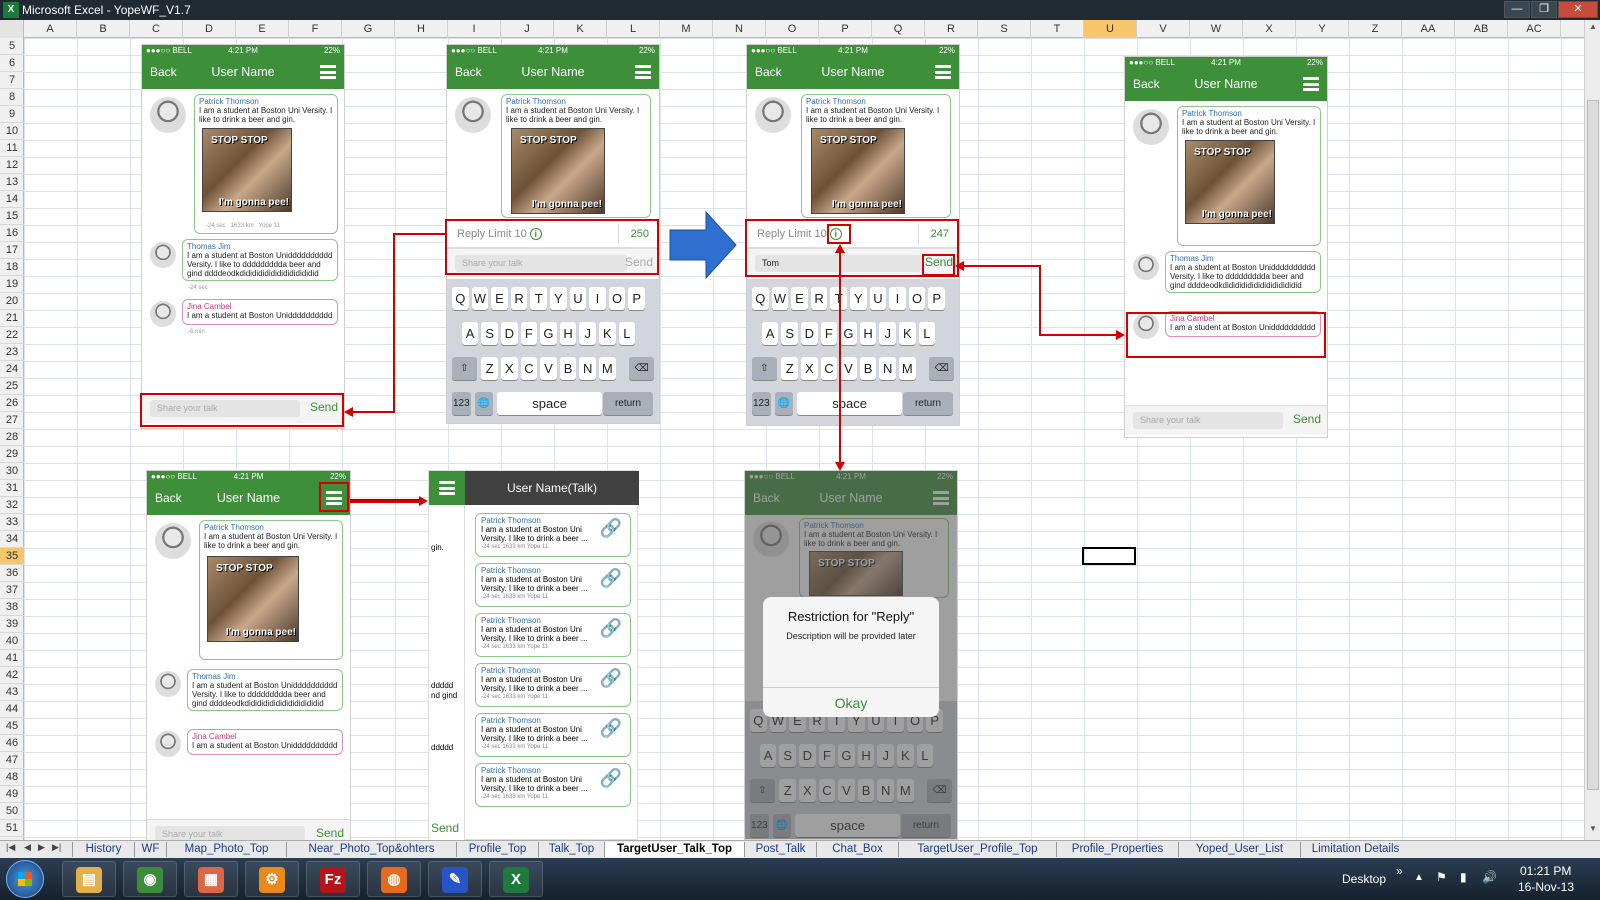  What do you see at coordinates (368, 29) in the screenshot?
I see `column-header-g: G` at bounding box center [368, 29].